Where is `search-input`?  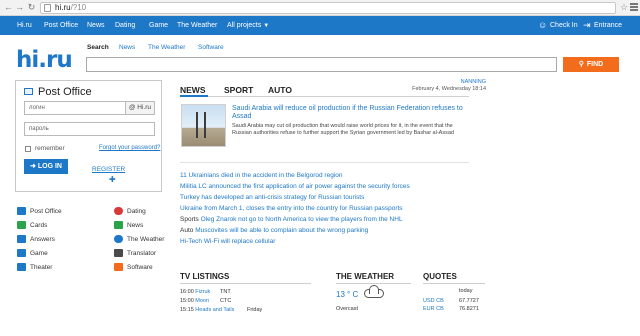 search-input is located at coordinates (321, 64).